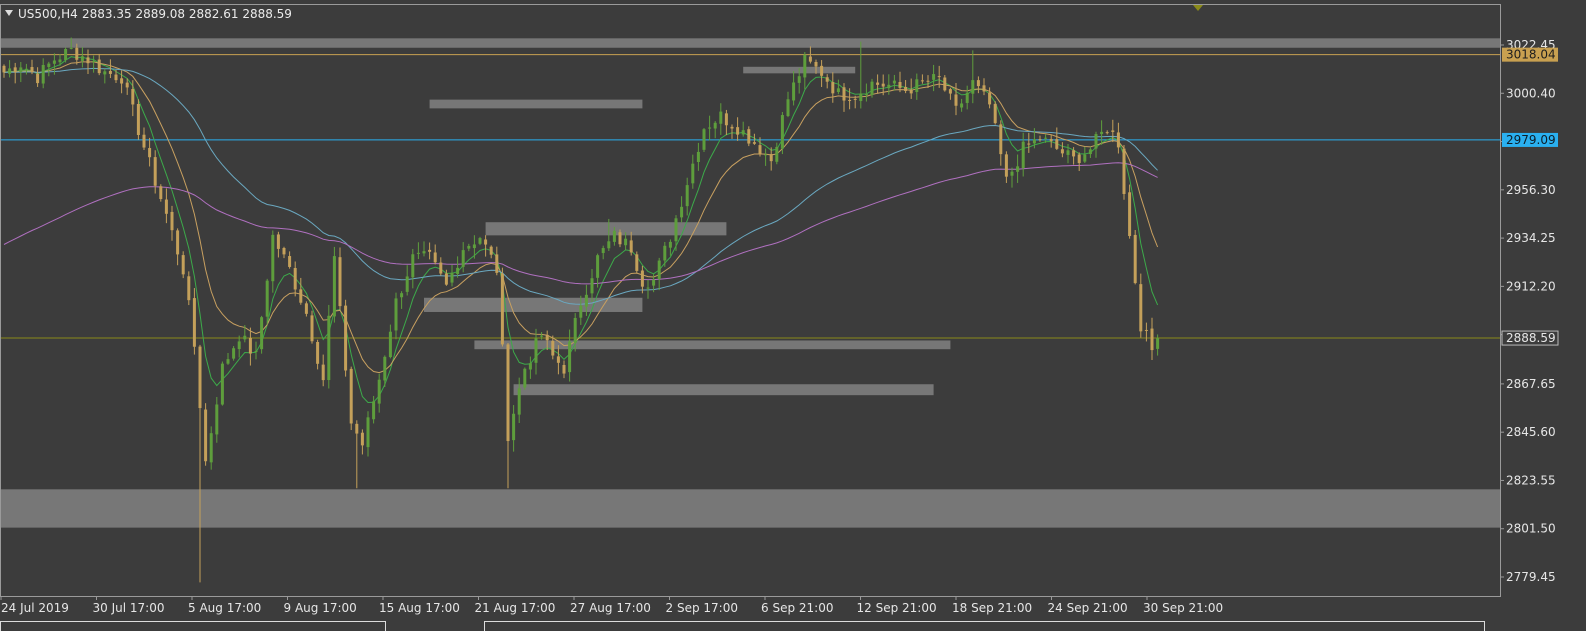 Image resolution: width=1586 pixels, height=631 pixels. Describe the element at coordinates (1531, 338) in the screenshot. I see `price-tag-label: 2888.59` at that location.